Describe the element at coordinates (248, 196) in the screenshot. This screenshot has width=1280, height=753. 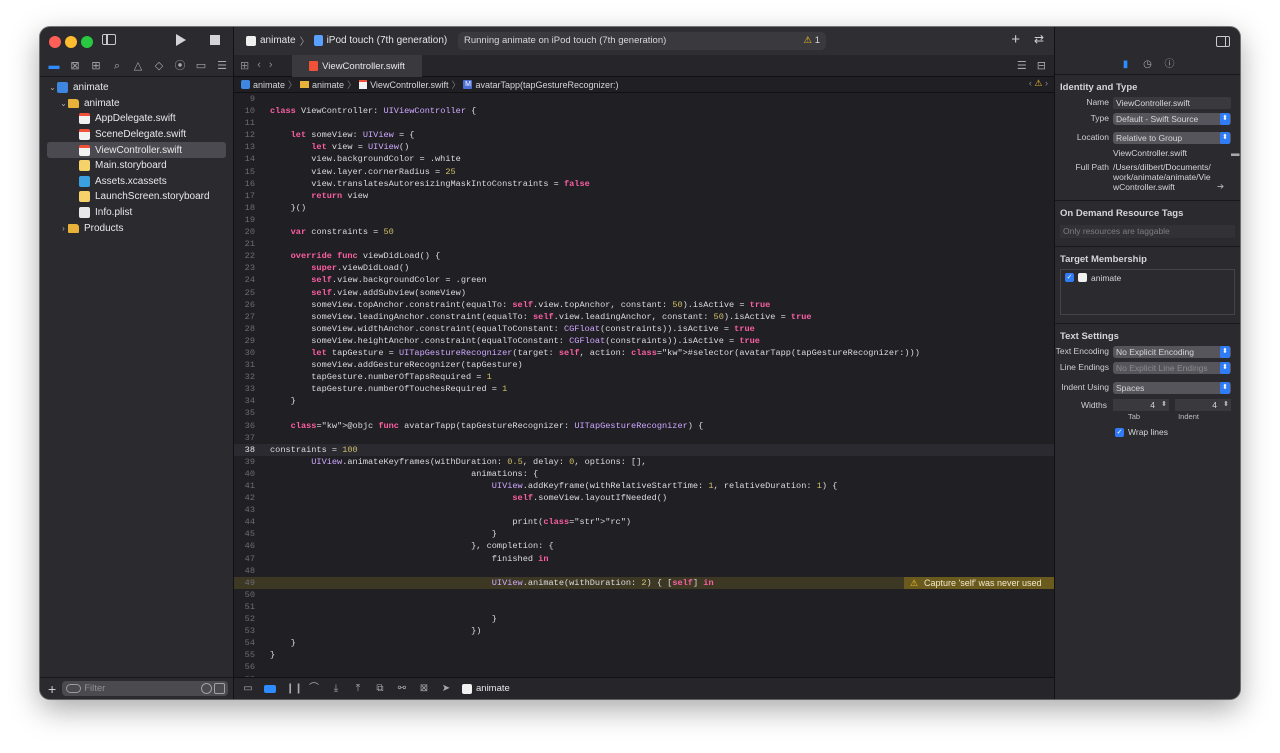
I see `line-number: 17` at that location.